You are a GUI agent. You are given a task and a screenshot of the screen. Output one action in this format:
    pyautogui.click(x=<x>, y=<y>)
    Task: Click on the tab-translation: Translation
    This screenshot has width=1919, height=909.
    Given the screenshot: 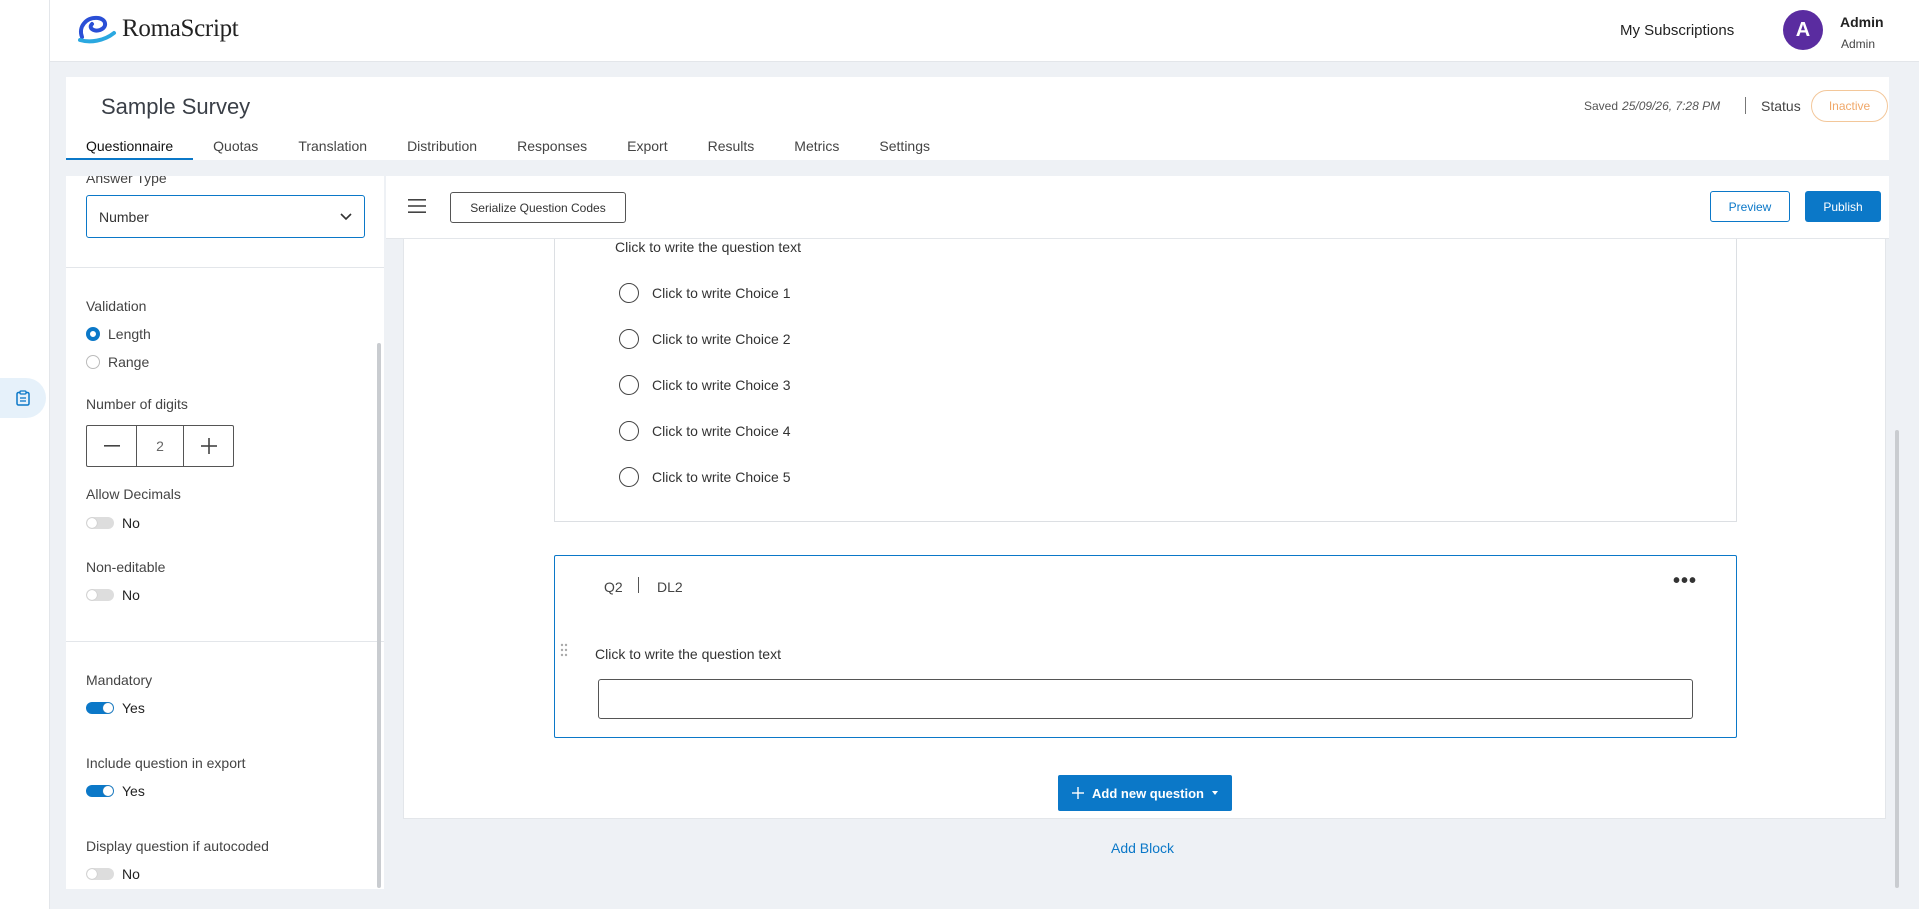 What is the action you would take?
    pyautogui.click(x=332, y=147)
    